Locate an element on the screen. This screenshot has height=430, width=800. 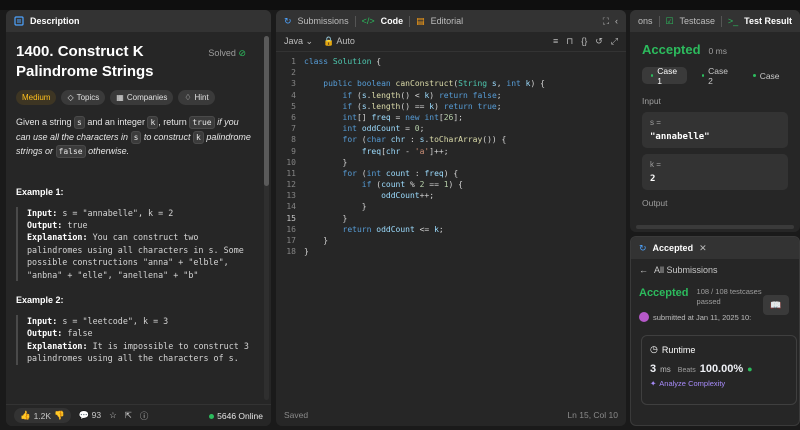
case-label: Case 1 is located at coordinates (667, 75).